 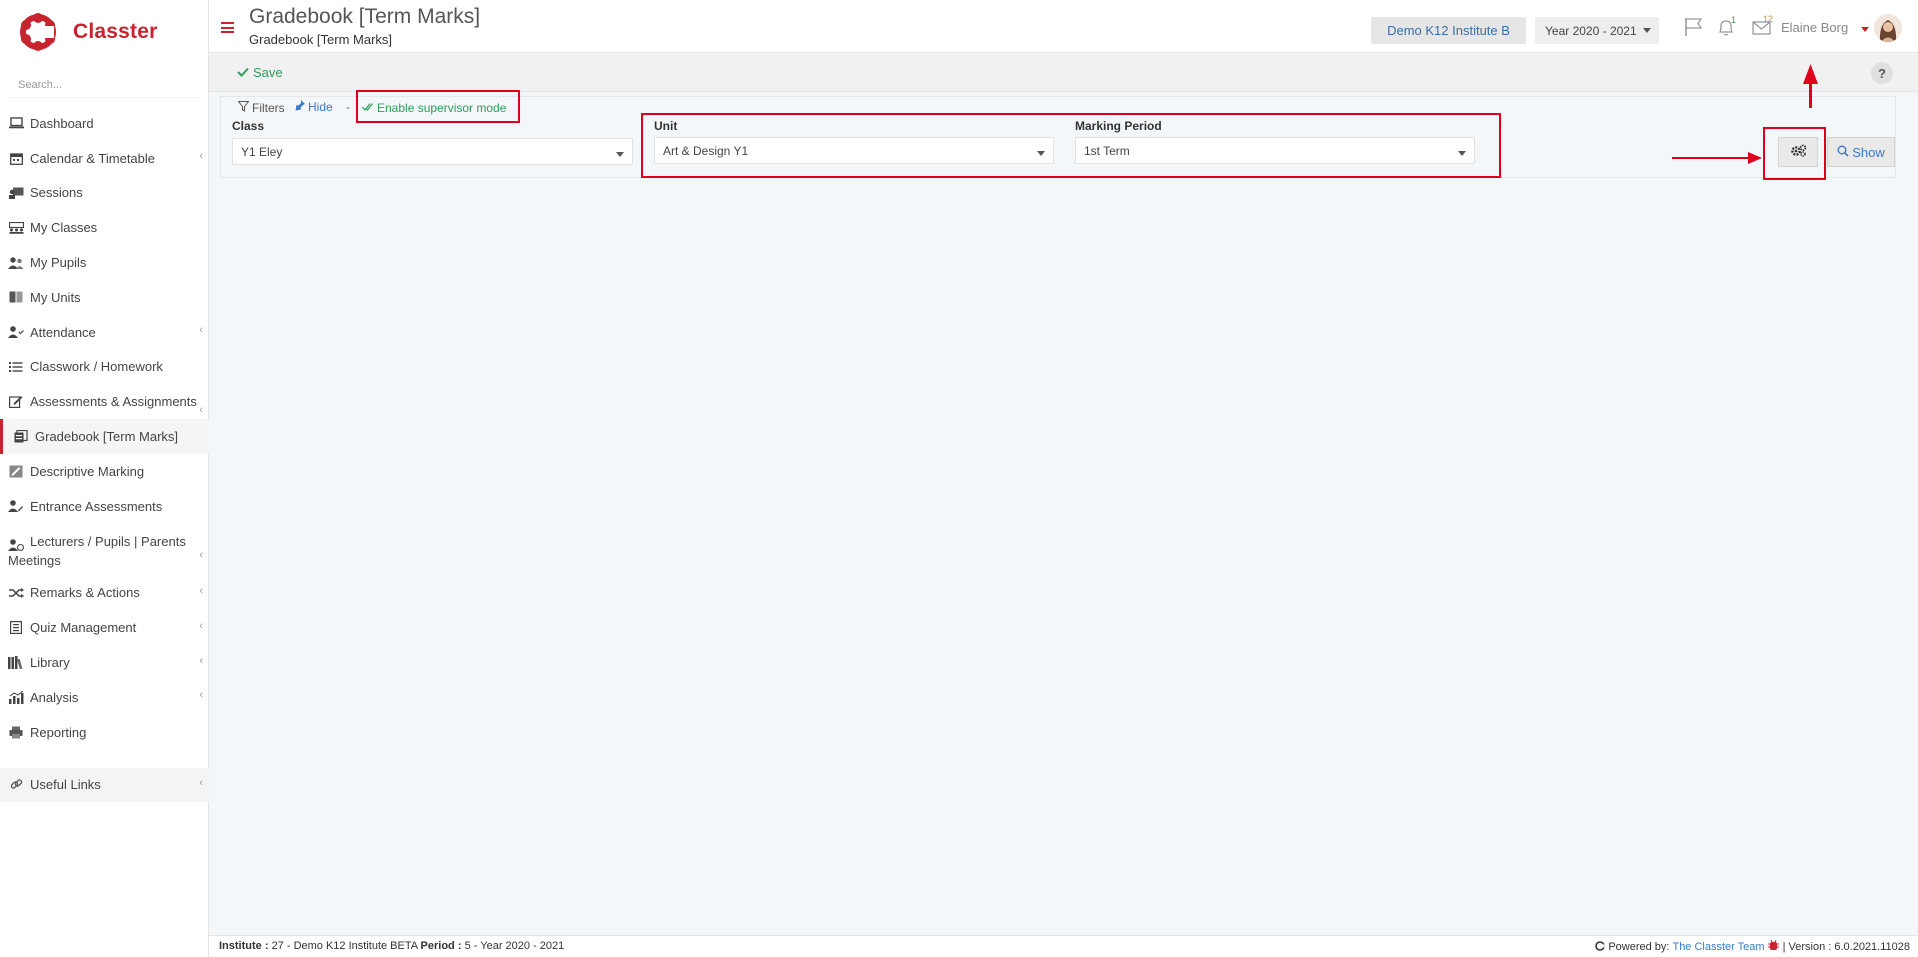 What do you see at coordinates (87, 471) in the screenshot?
I see `sidebar-item-label: Descriptive Marking` at bounding box center [87, 471].